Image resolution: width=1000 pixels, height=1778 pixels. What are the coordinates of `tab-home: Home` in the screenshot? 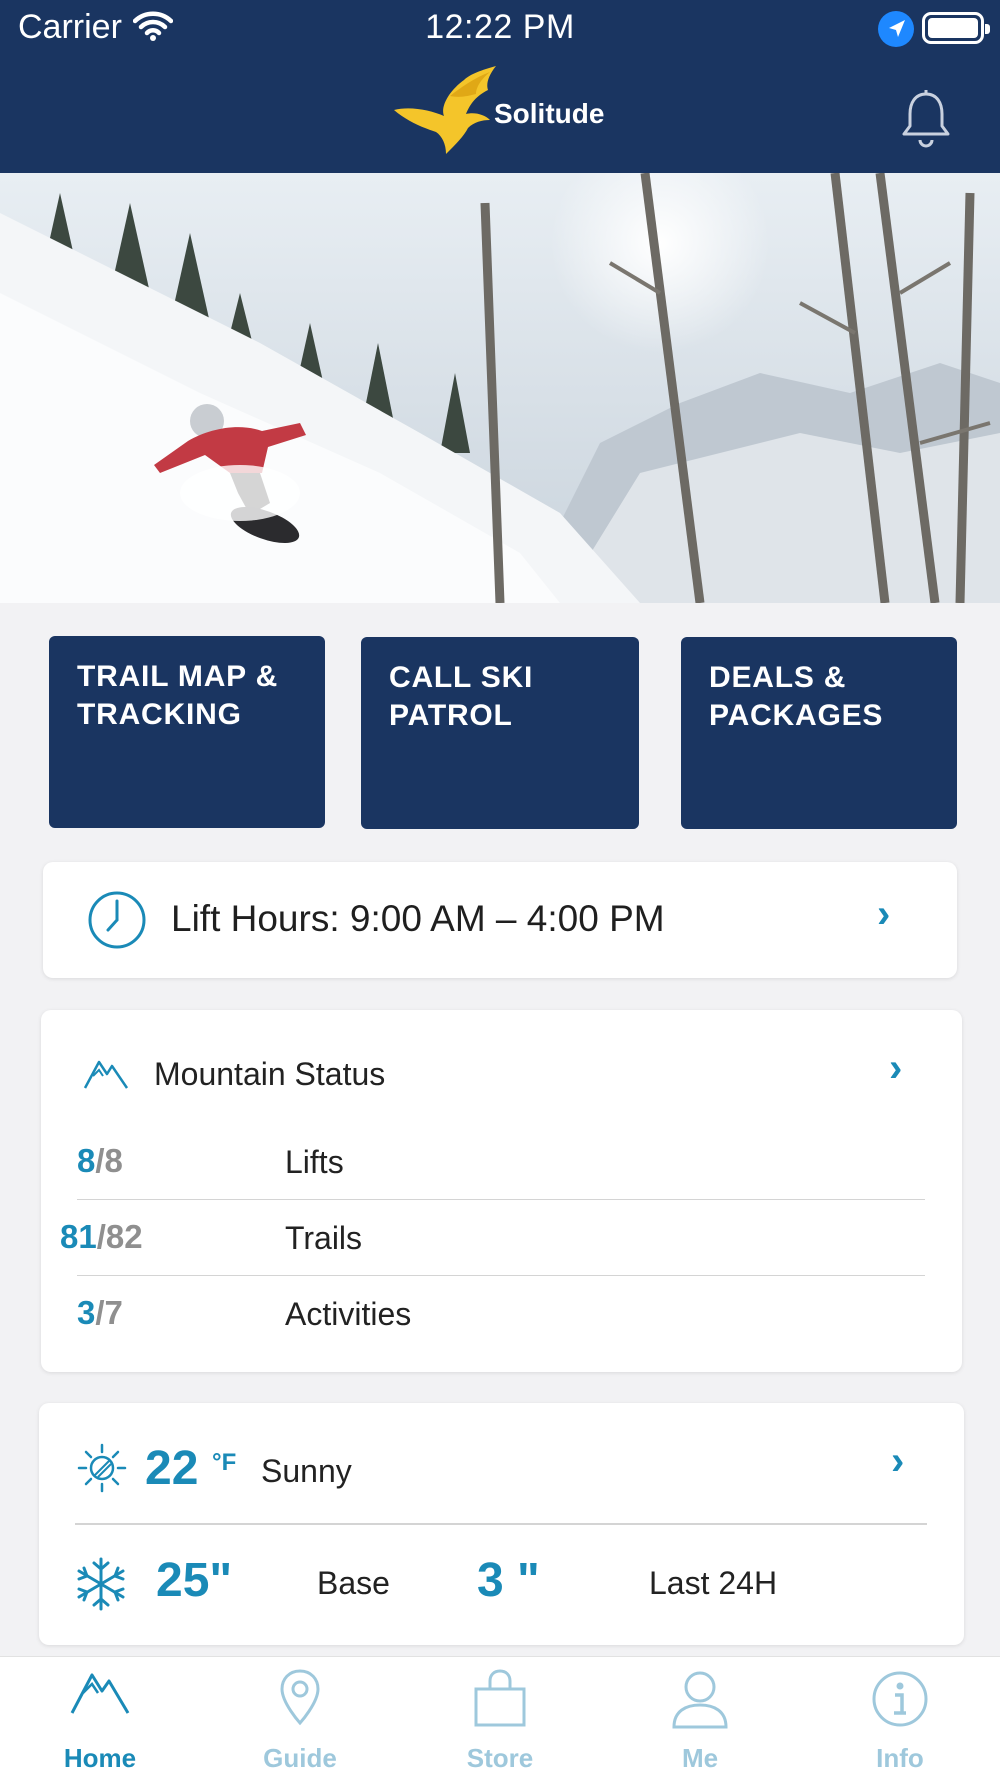 It's located at (100, 1717).